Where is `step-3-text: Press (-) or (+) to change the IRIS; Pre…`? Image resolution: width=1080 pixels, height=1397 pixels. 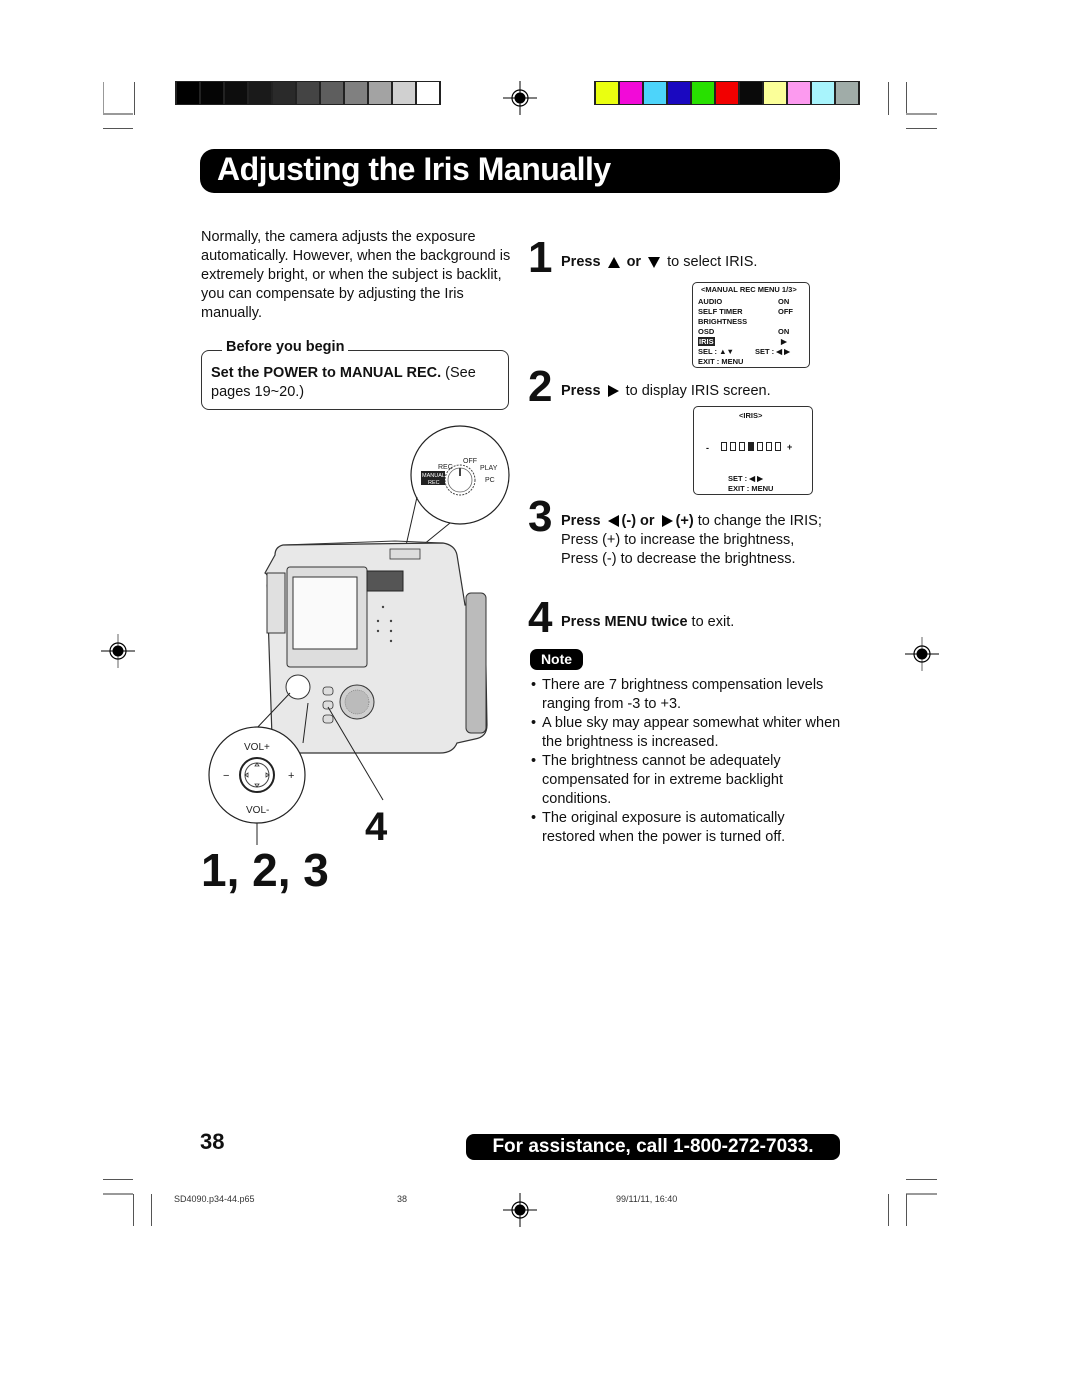 step-3-text: Press (-) or (+) to change the IRIS; Pre… is located at coordinates (691, 540).